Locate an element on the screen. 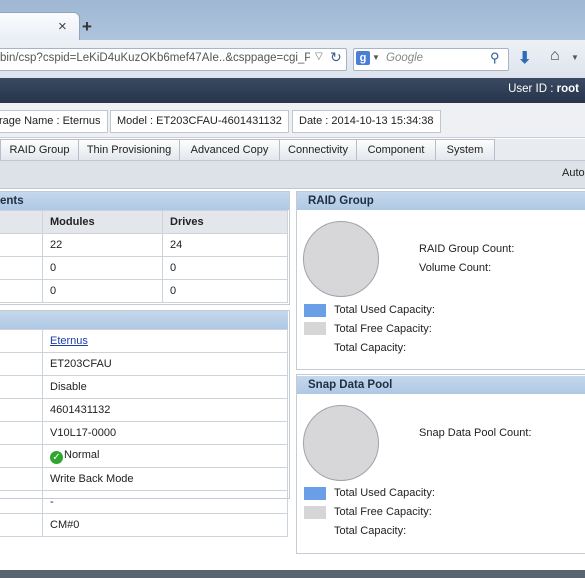 This screenshot has width=585, height=578. table-row: Eternus is located at coordinates (144, 341).